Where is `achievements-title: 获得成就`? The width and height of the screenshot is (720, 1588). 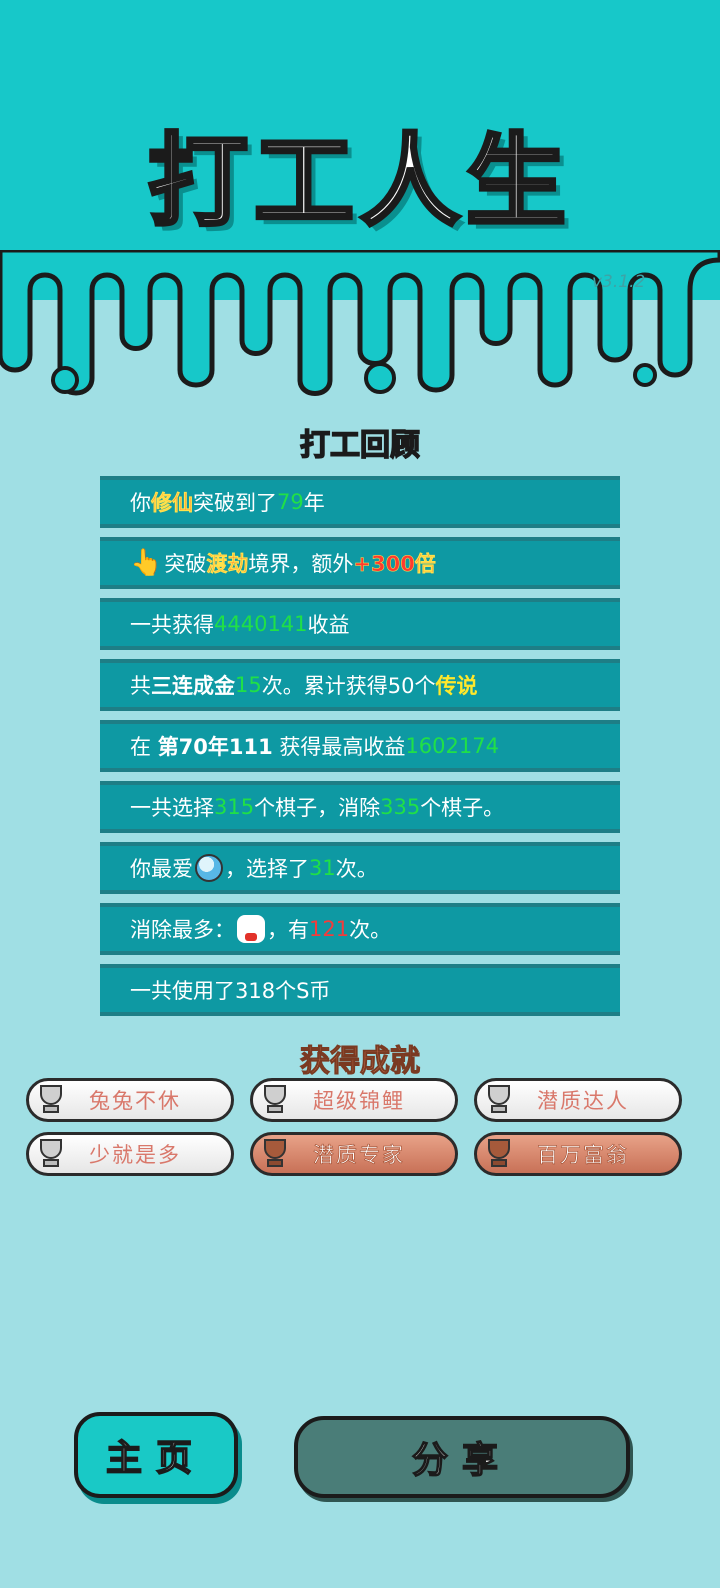 achievements-title: 获得成就 is located at coordinates (360, 1062).